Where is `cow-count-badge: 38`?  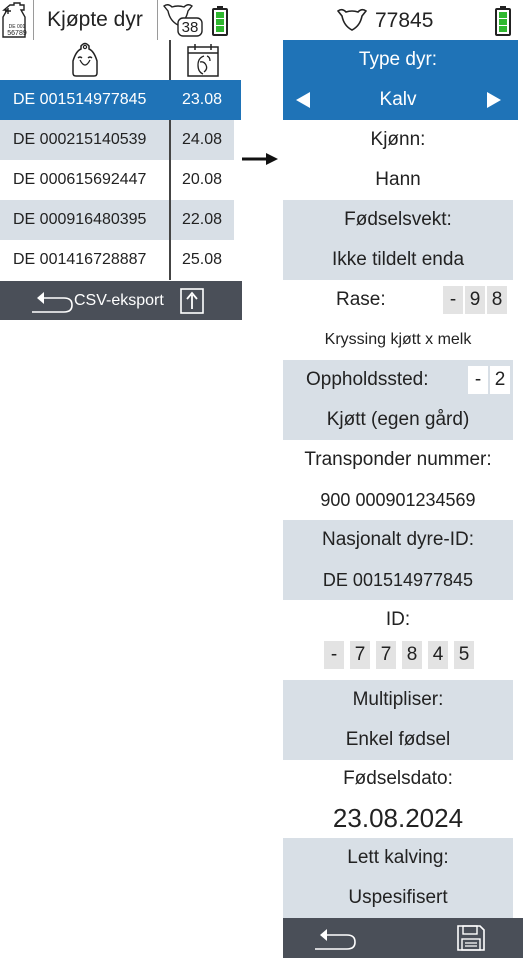
cow-count-badge: 38 is located at coordinates (183, 20).